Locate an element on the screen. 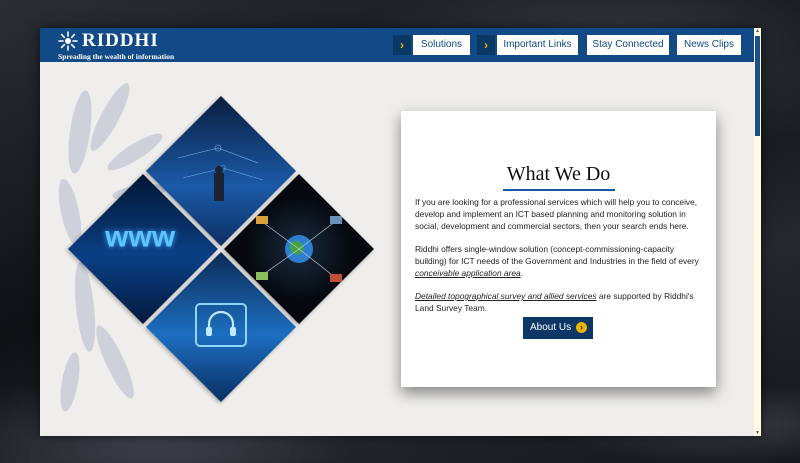  globe-illustration is located at coordinates (299, 249).